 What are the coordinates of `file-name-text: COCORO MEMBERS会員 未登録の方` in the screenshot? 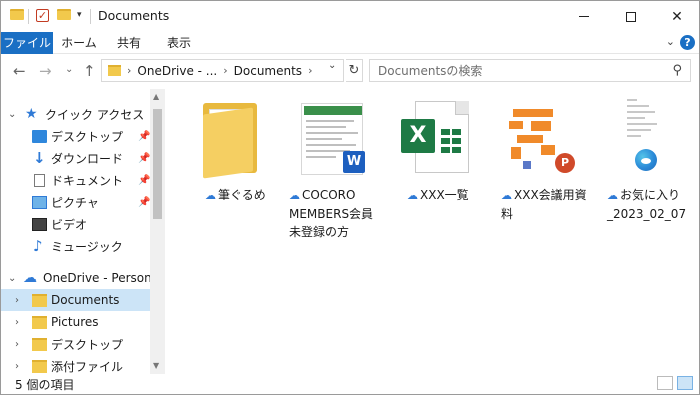 It's located at (331, 213).